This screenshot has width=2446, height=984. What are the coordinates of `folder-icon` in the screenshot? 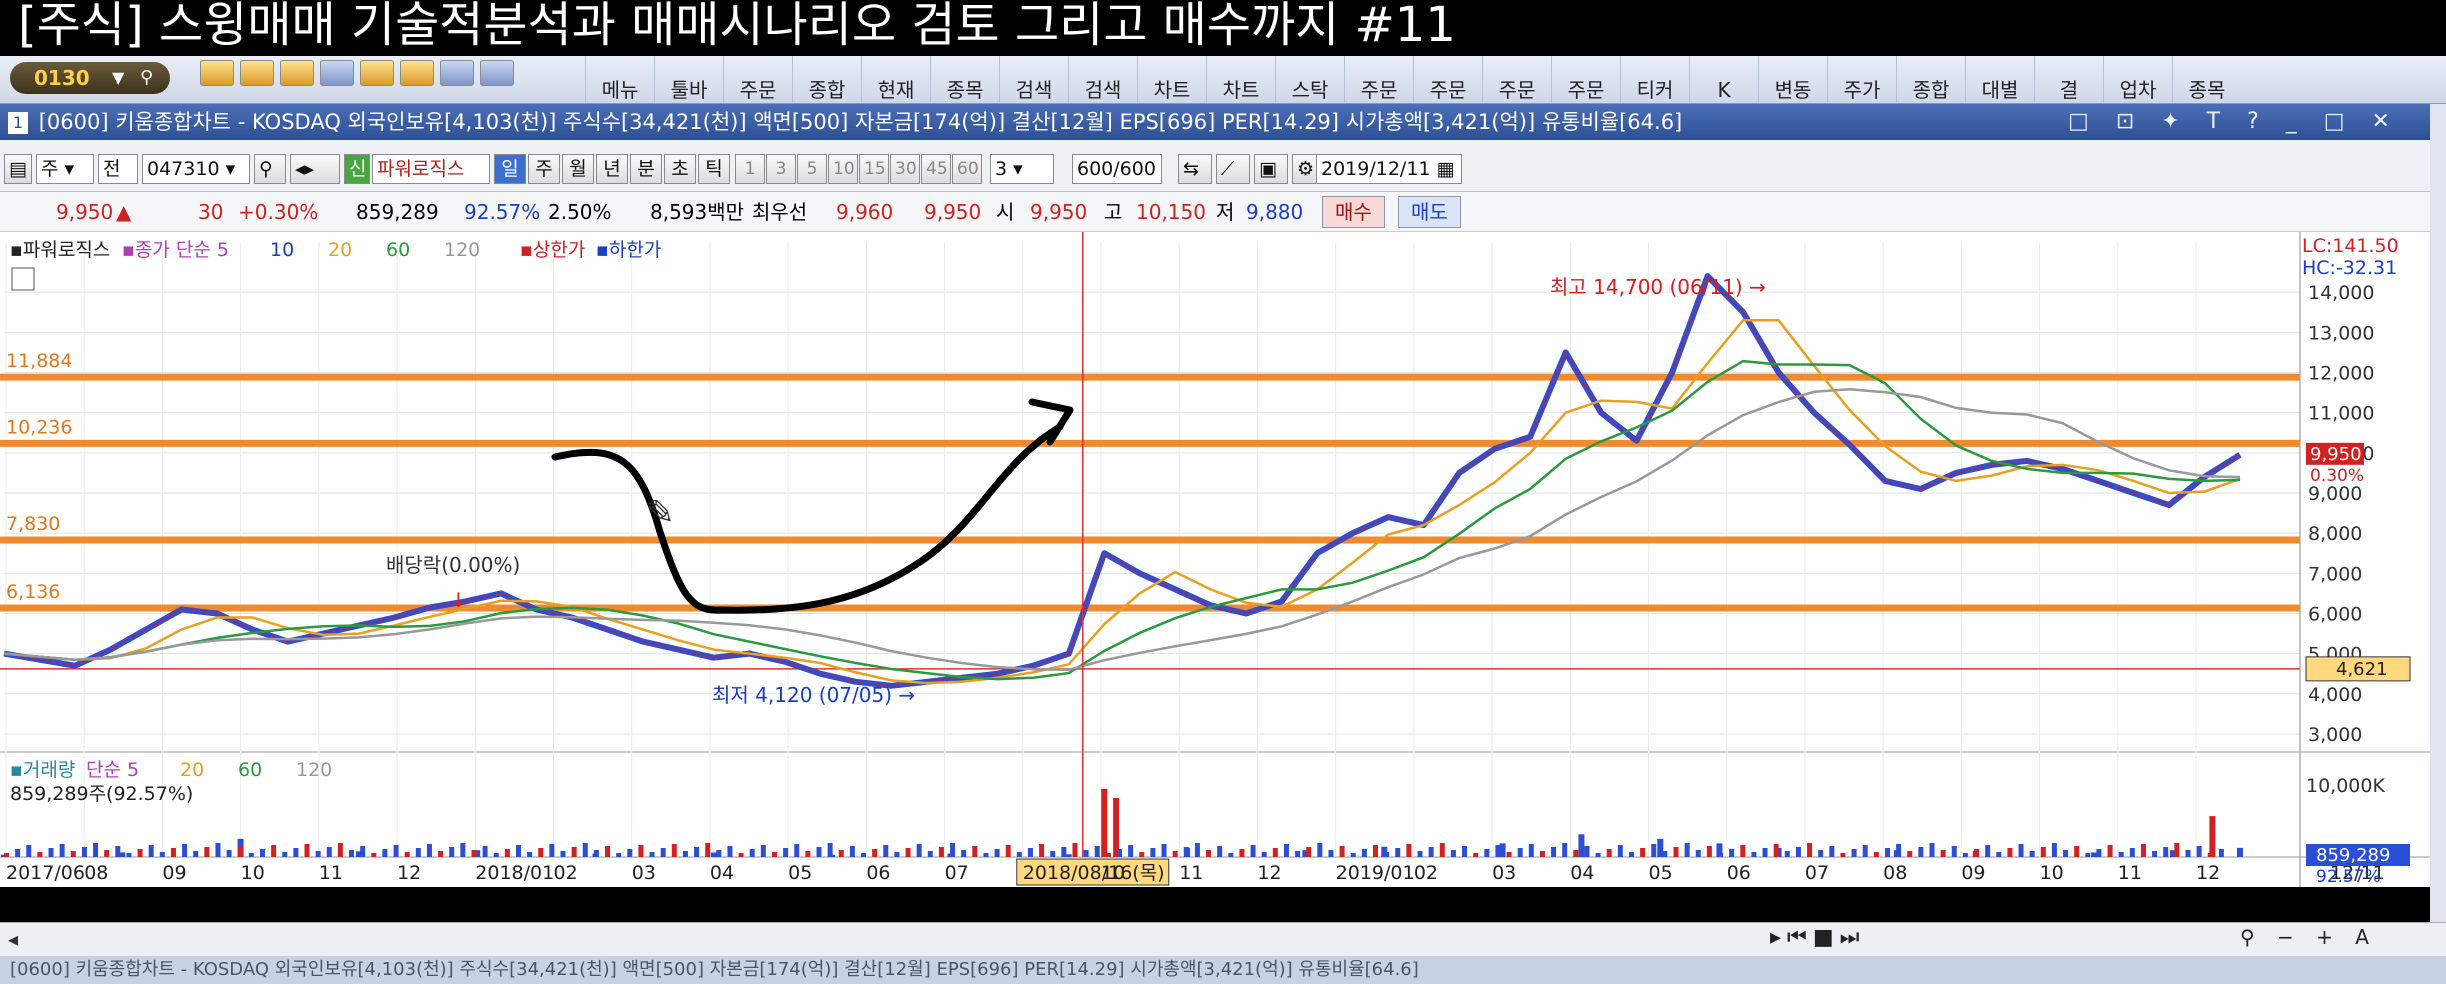 It's located at (217, 73).